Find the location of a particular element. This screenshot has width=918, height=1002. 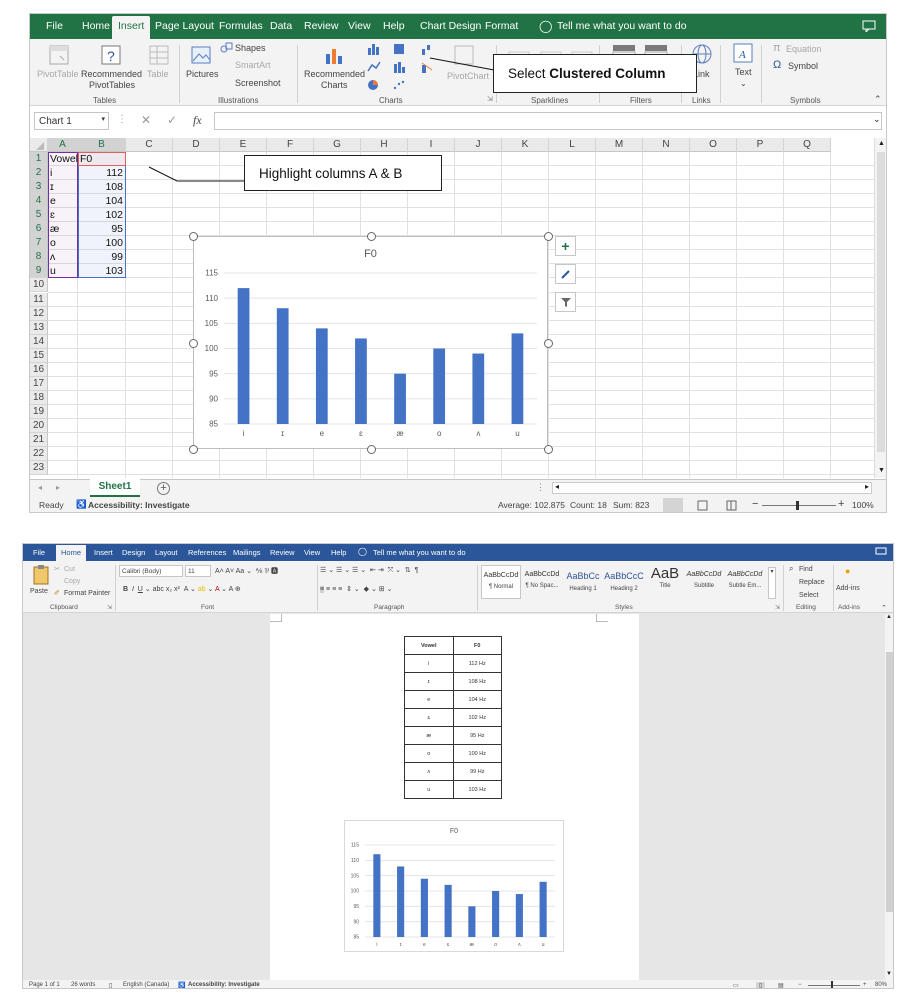

cell-a8: ʌ is located at coordinates (52, 257).